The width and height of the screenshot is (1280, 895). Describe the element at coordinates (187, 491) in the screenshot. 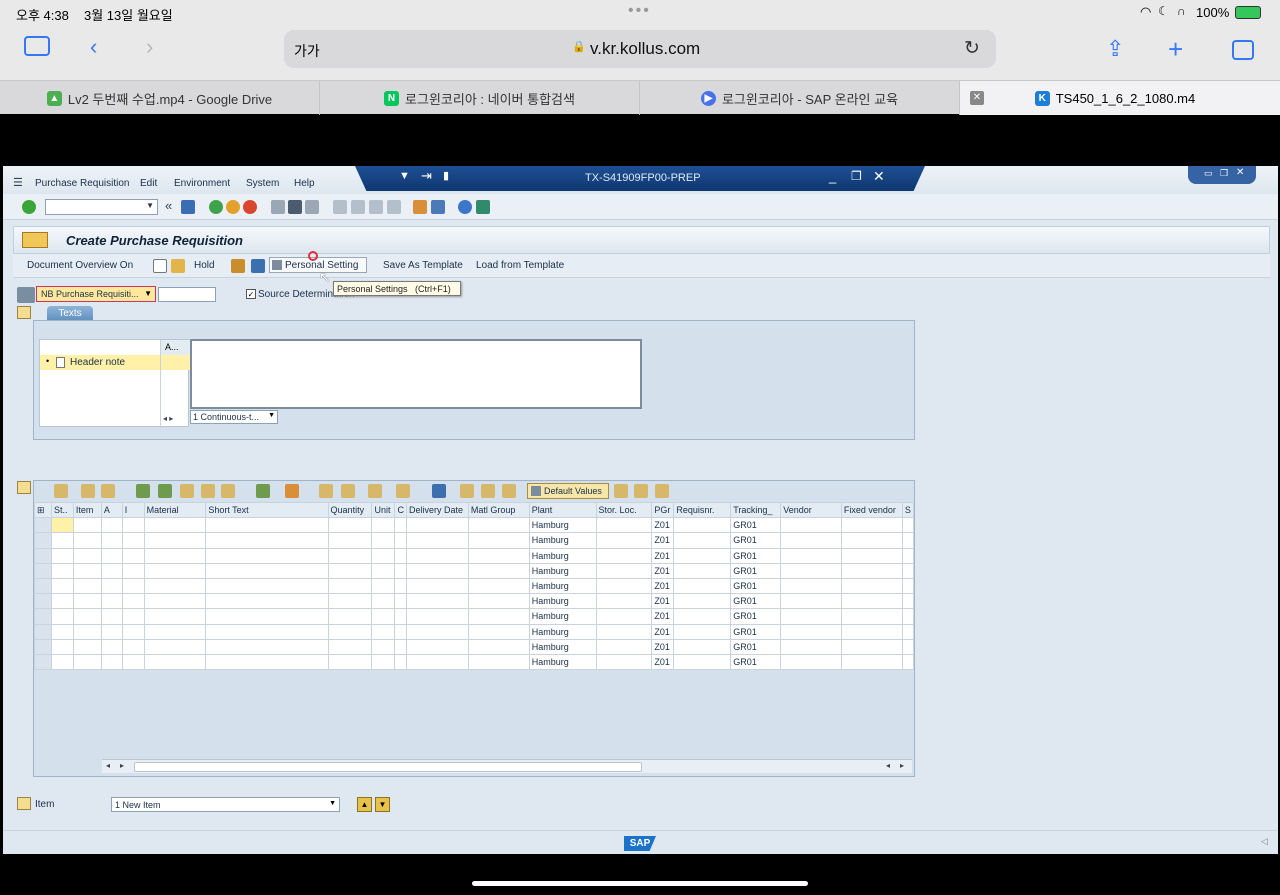

I see `find-icon` at that location.